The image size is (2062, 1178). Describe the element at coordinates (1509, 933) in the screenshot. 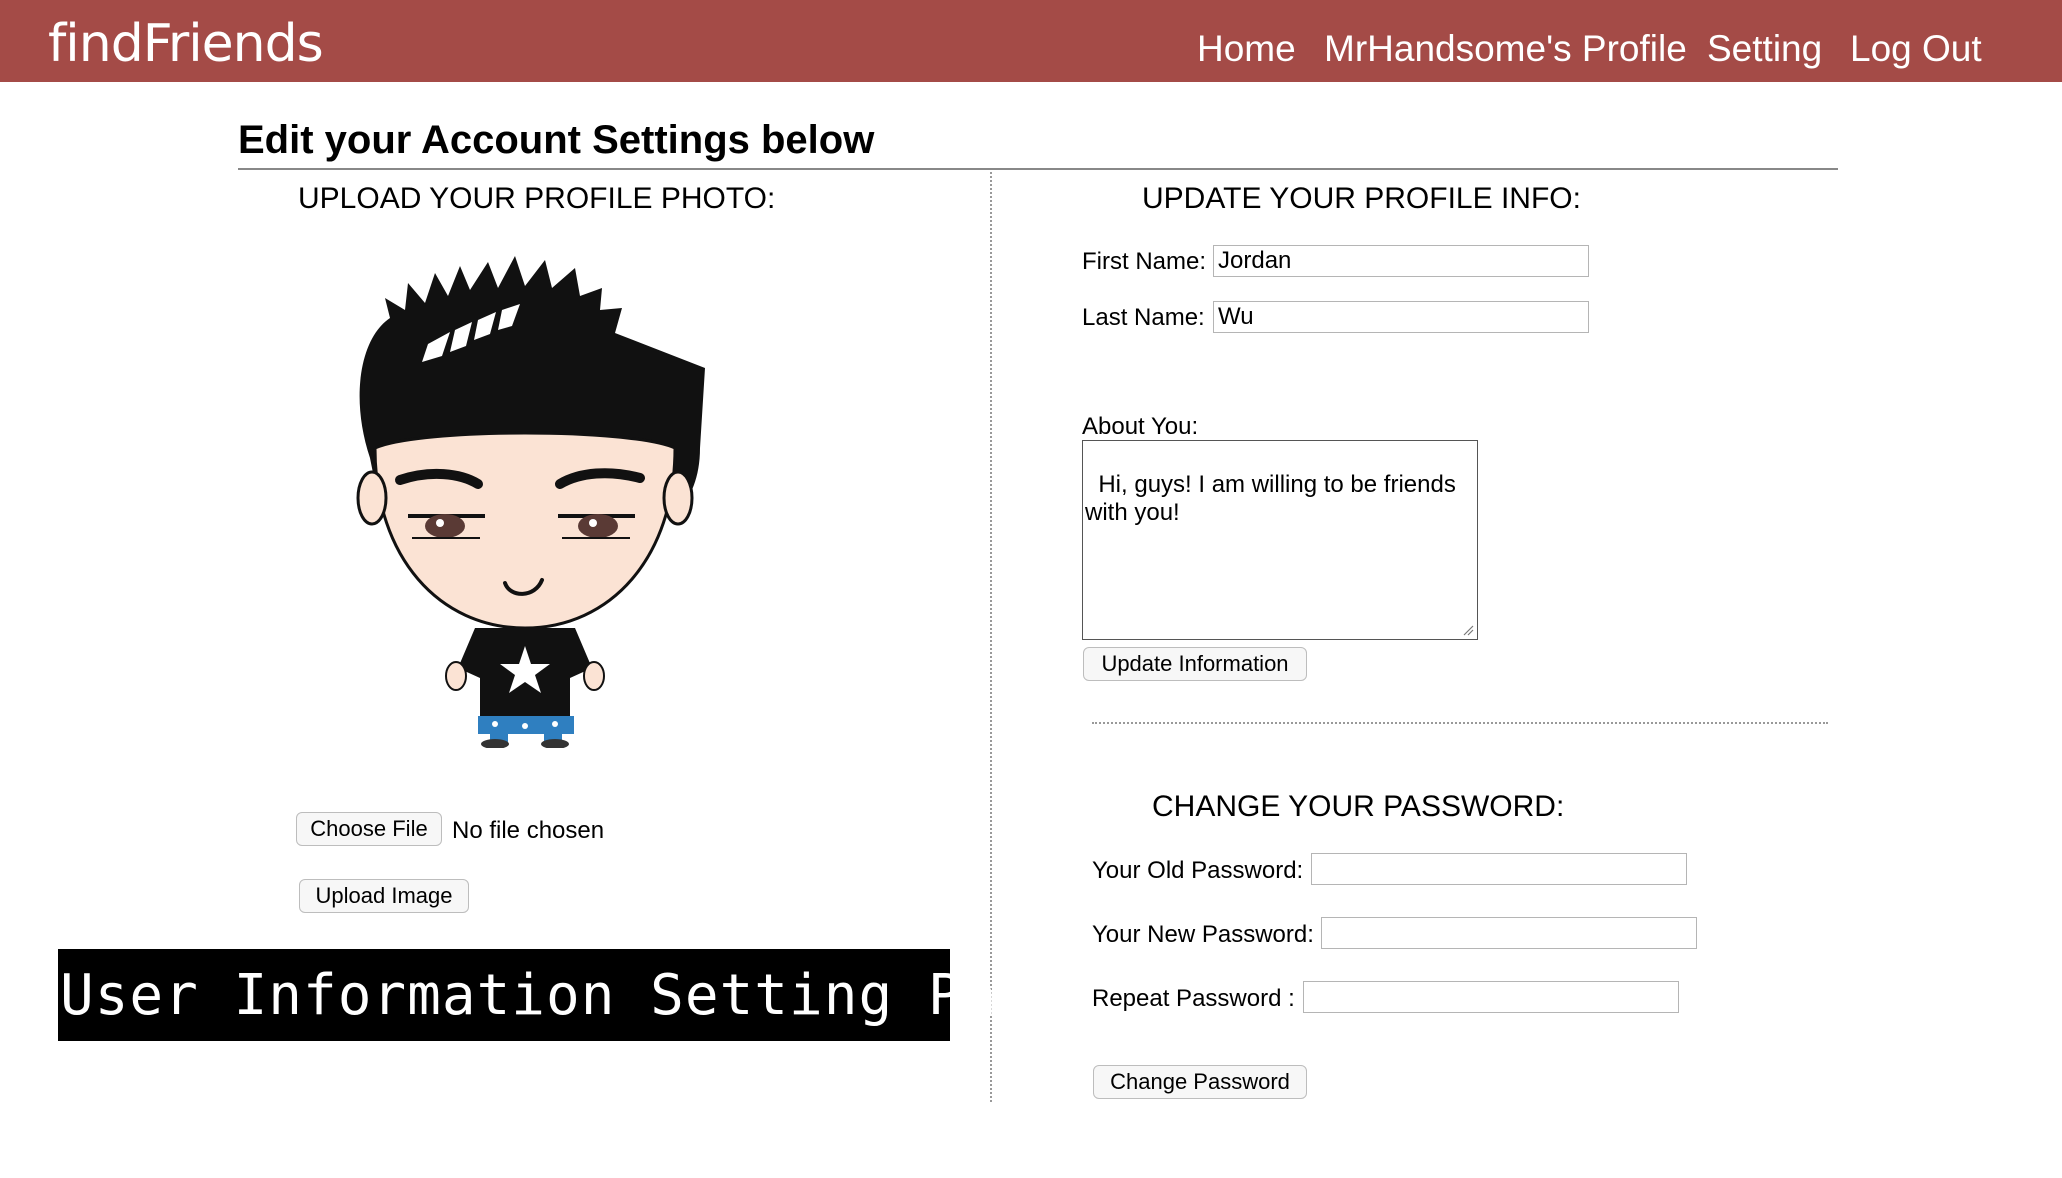

I see `new-password-input` at that location.